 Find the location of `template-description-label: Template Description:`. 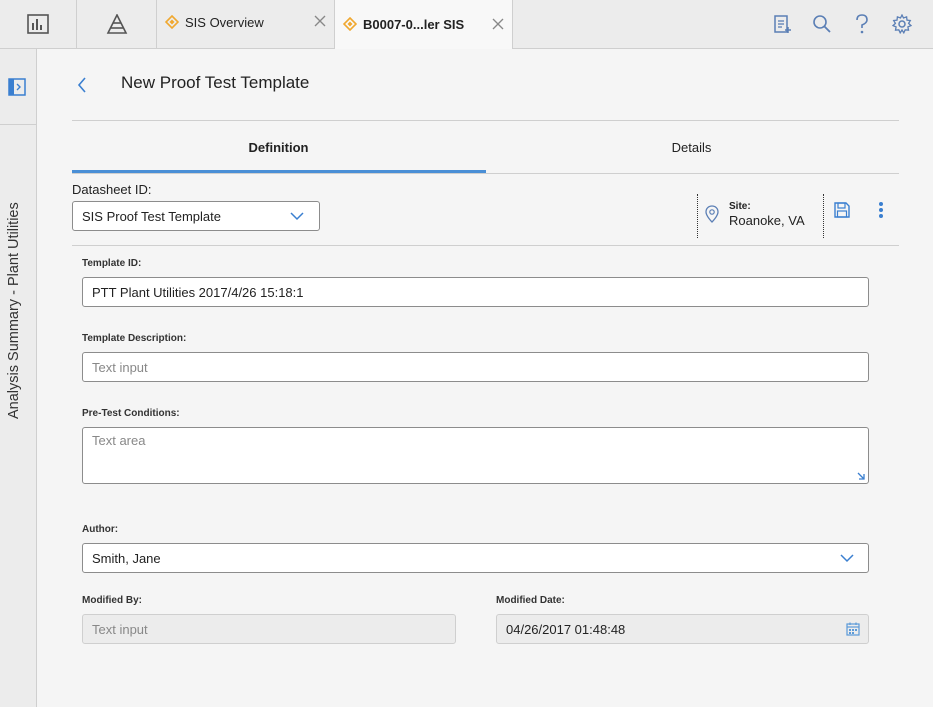

template-description-label: Template Description: is located at coordinates (134, 338).